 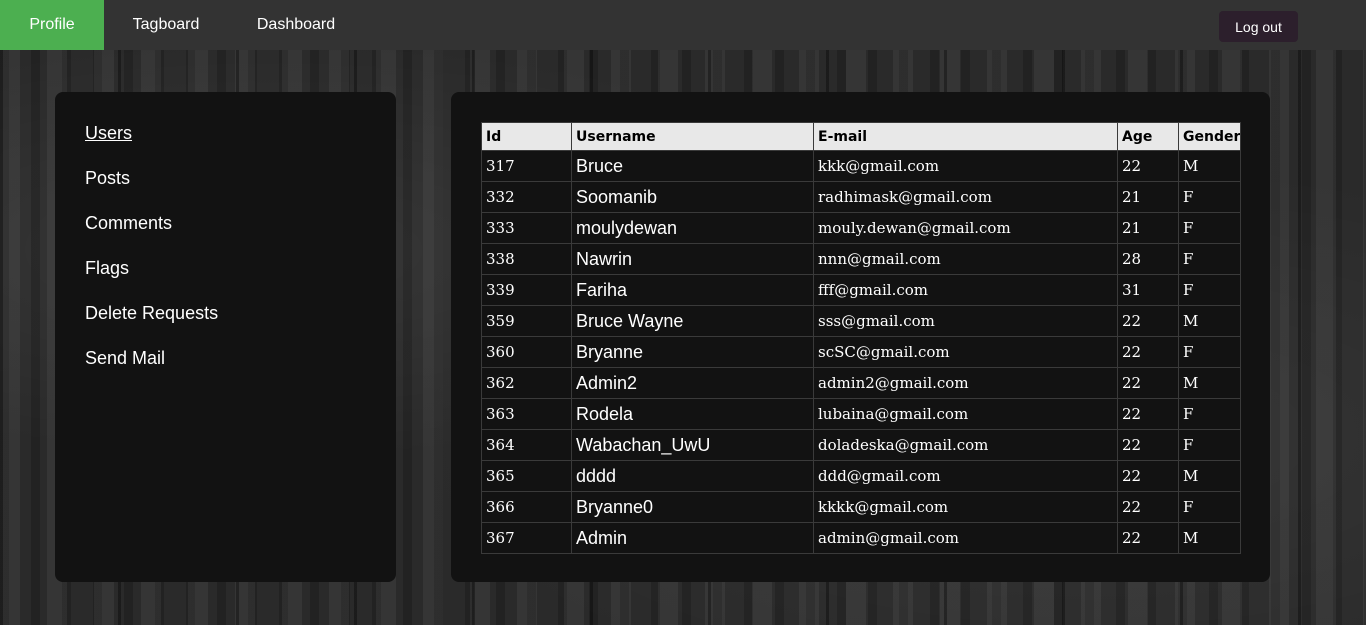 What do you see at coordinates (526, 197) in the screenshot?
I see `cell-id: 332` at bounding box center [526, 197].